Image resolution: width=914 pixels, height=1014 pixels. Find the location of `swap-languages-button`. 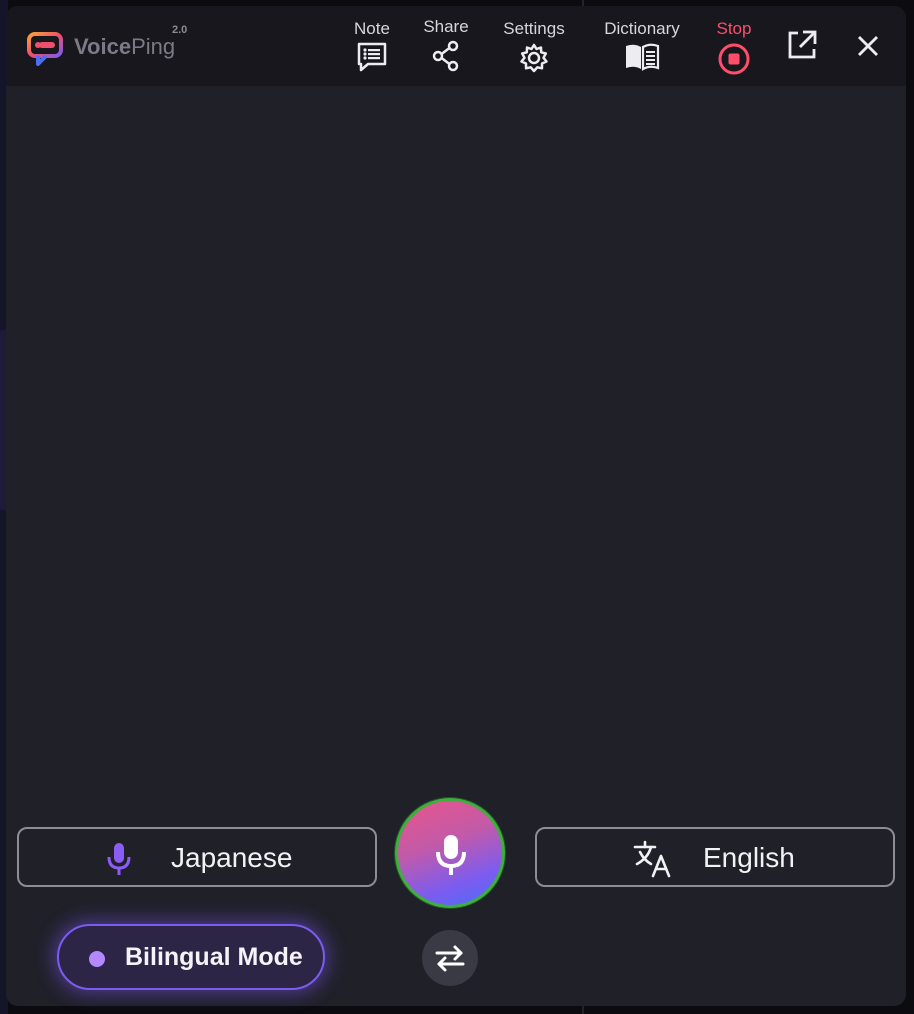

swap-languages-button is located at coordinates (450, 958).